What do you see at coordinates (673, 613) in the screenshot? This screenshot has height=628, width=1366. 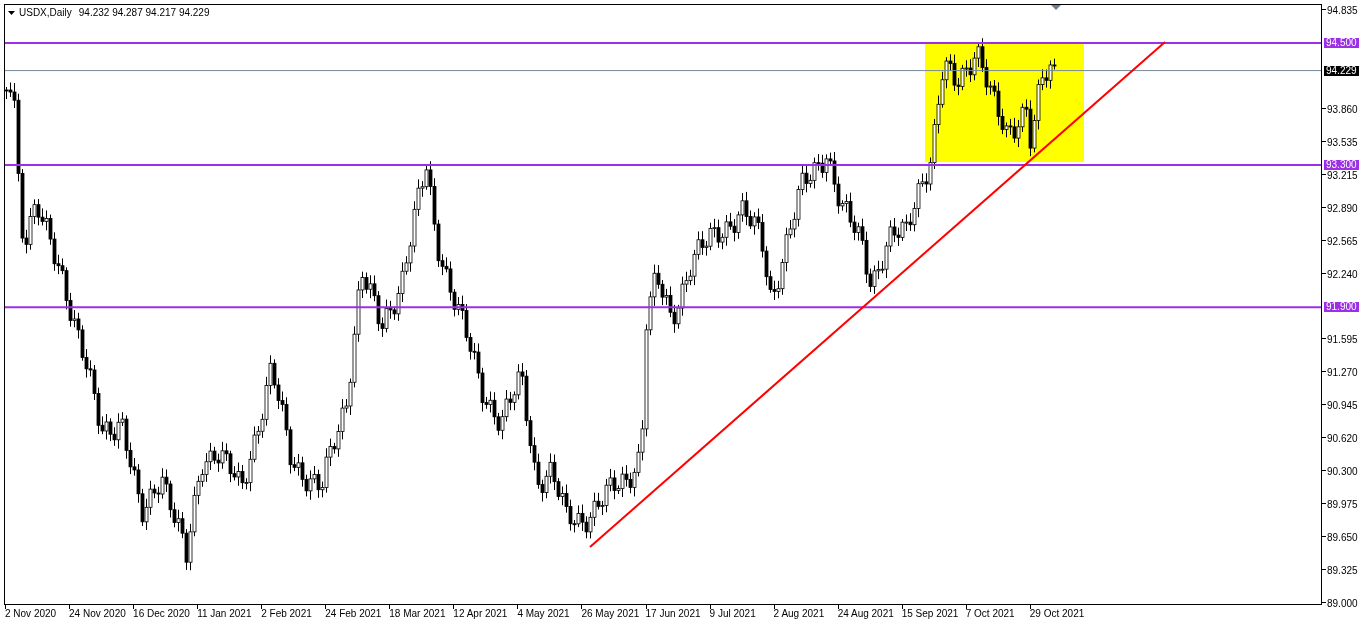 I see `date-label: 17 Jun 2021` at bounding box center [673, 613].